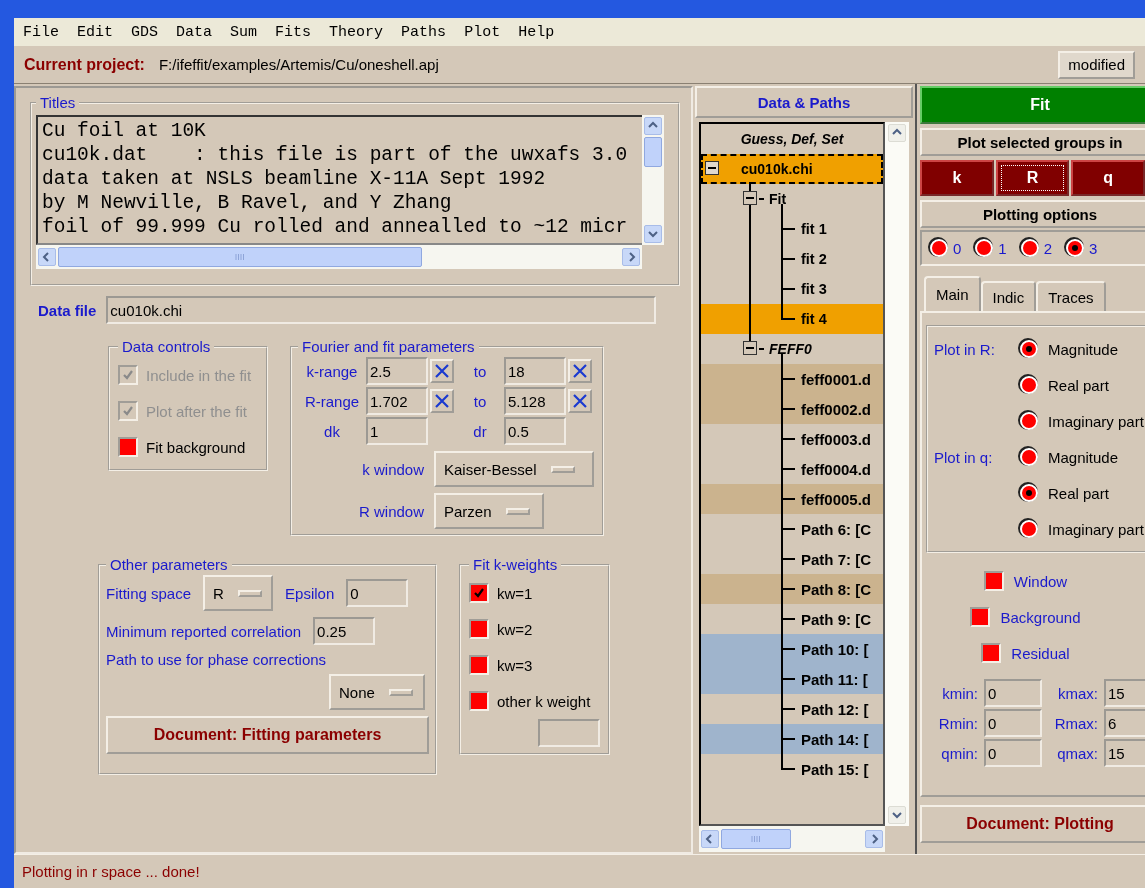 Image resolution: width=1145 pixels, height=888 pixels. I want to click on tree-header: Guess, Def, Set, so click(792, 139).